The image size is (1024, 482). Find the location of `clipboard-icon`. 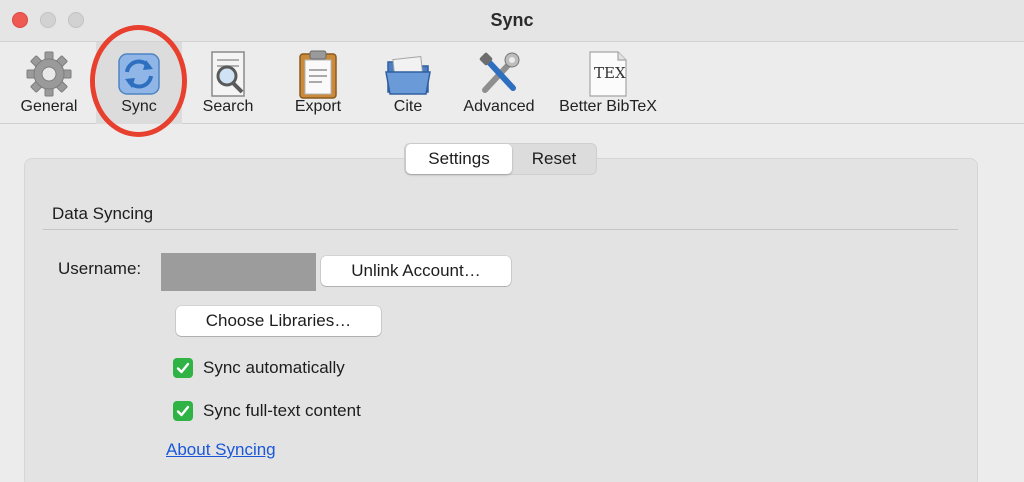

clipboard-icon is located at coordinates (318, 74).